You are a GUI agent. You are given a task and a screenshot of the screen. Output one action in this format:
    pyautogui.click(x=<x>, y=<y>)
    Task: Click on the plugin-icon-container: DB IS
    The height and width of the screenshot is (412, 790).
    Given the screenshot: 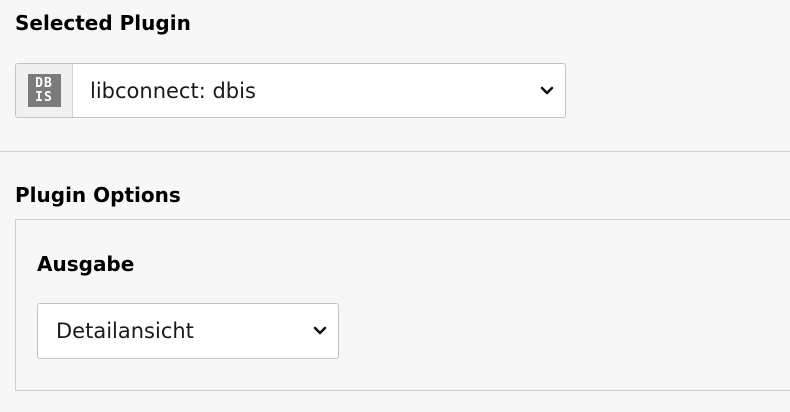 What is the action you would take?
    pyautogui.click(x=44, y=90)
    